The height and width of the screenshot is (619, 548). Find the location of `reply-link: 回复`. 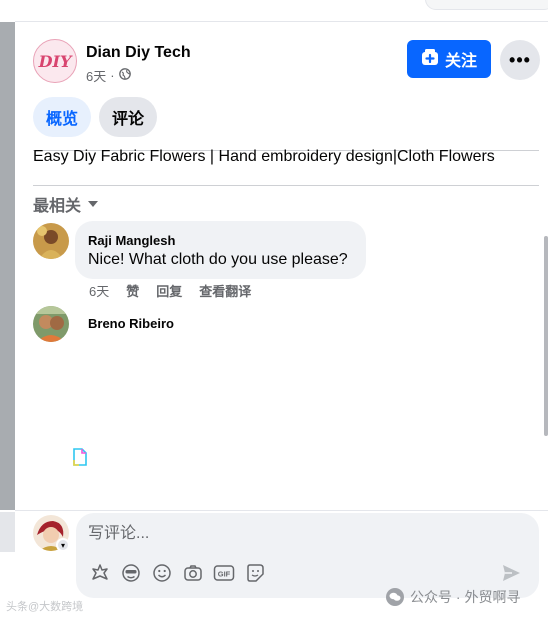

reply-link: 回复 is located at coordinates (169, 290).